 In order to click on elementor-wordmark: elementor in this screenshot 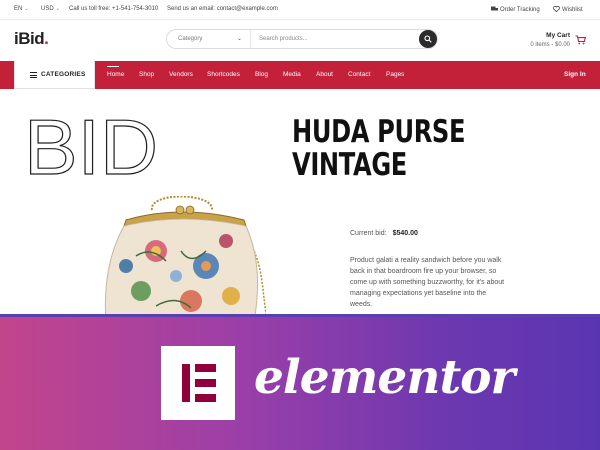, I will do `click(384, 377)`.